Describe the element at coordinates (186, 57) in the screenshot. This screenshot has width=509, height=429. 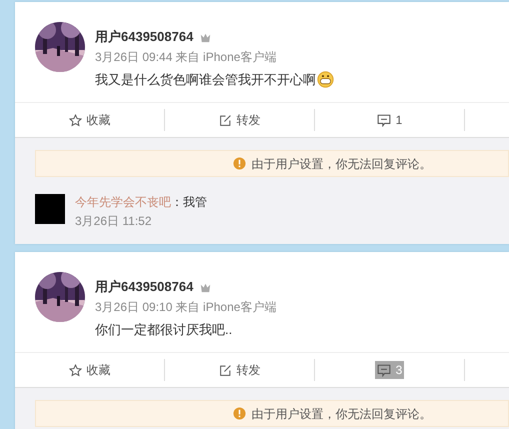
I see `post-meta: 3月26日 09:44 来自 iPhone客户端` at that location.